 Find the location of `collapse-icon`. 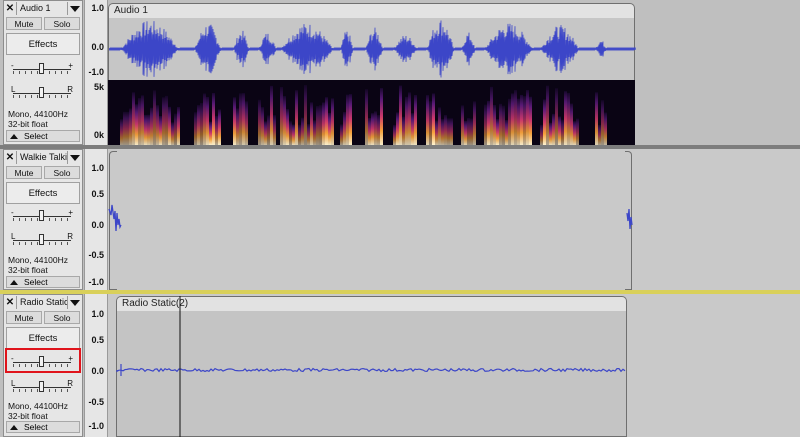

collapse-icon is located at coordinates (14, 136).